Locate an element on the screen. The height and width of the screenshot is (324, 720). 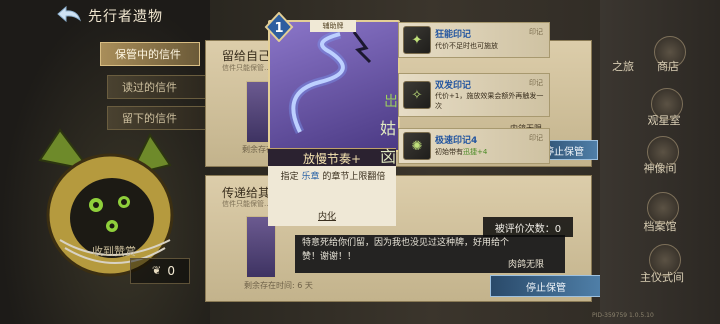
card-level: 1 is located at coordinates (278, 28).